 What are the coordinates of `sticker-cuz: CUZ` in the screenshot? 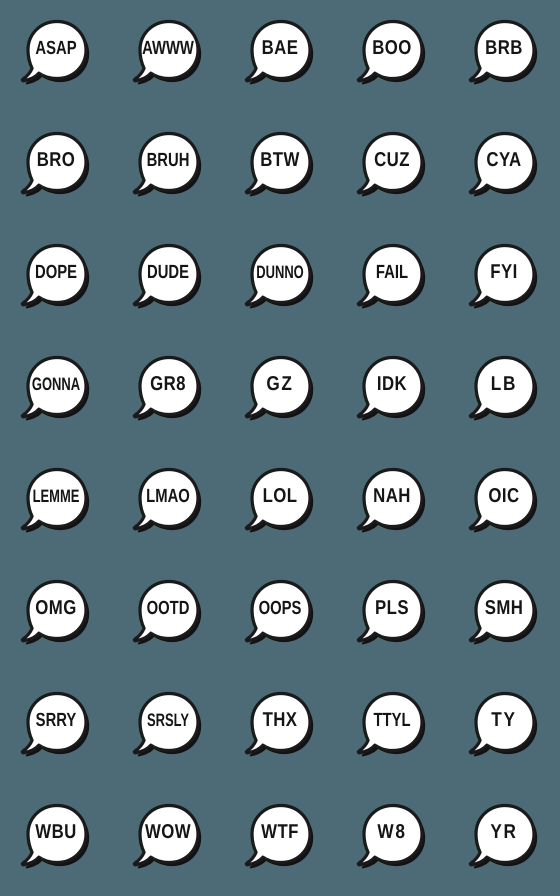 It's located at (392, 168).